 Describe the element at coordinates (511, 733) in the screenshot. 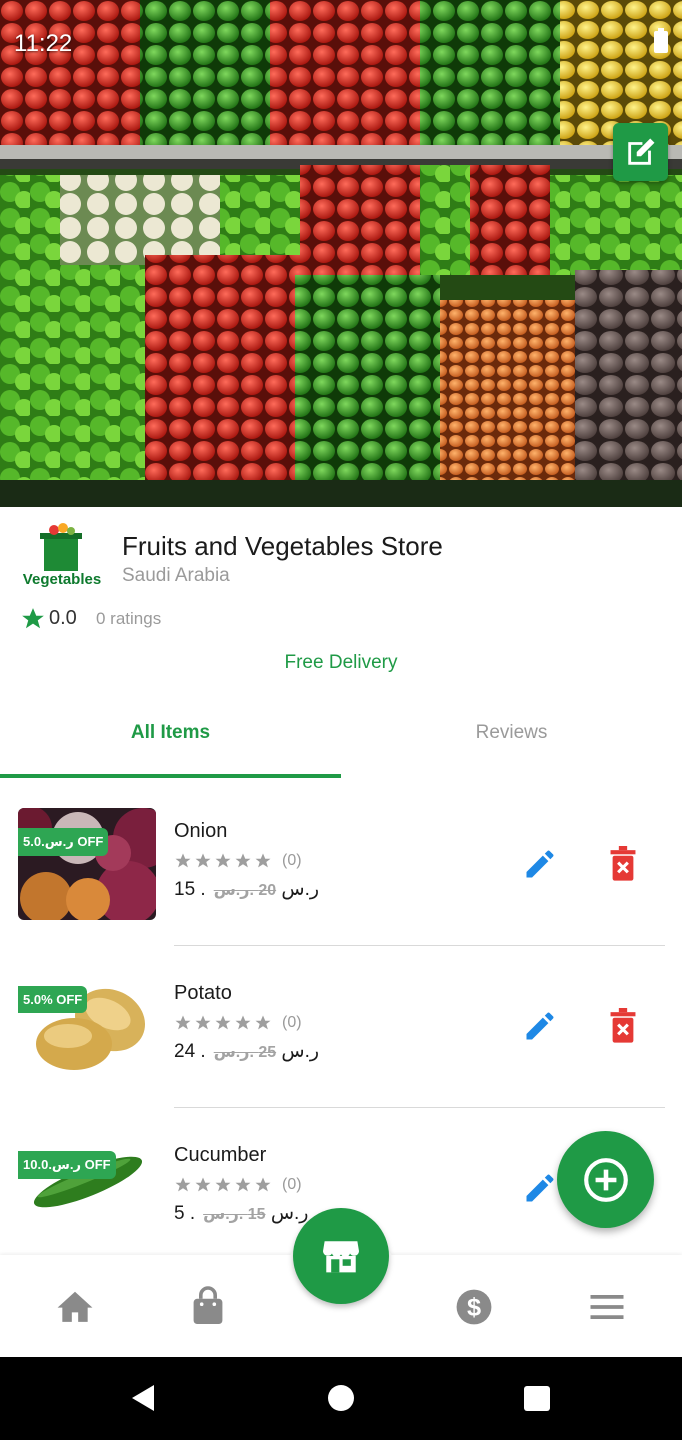

I see `tab-reviews: Reviews` at that location.